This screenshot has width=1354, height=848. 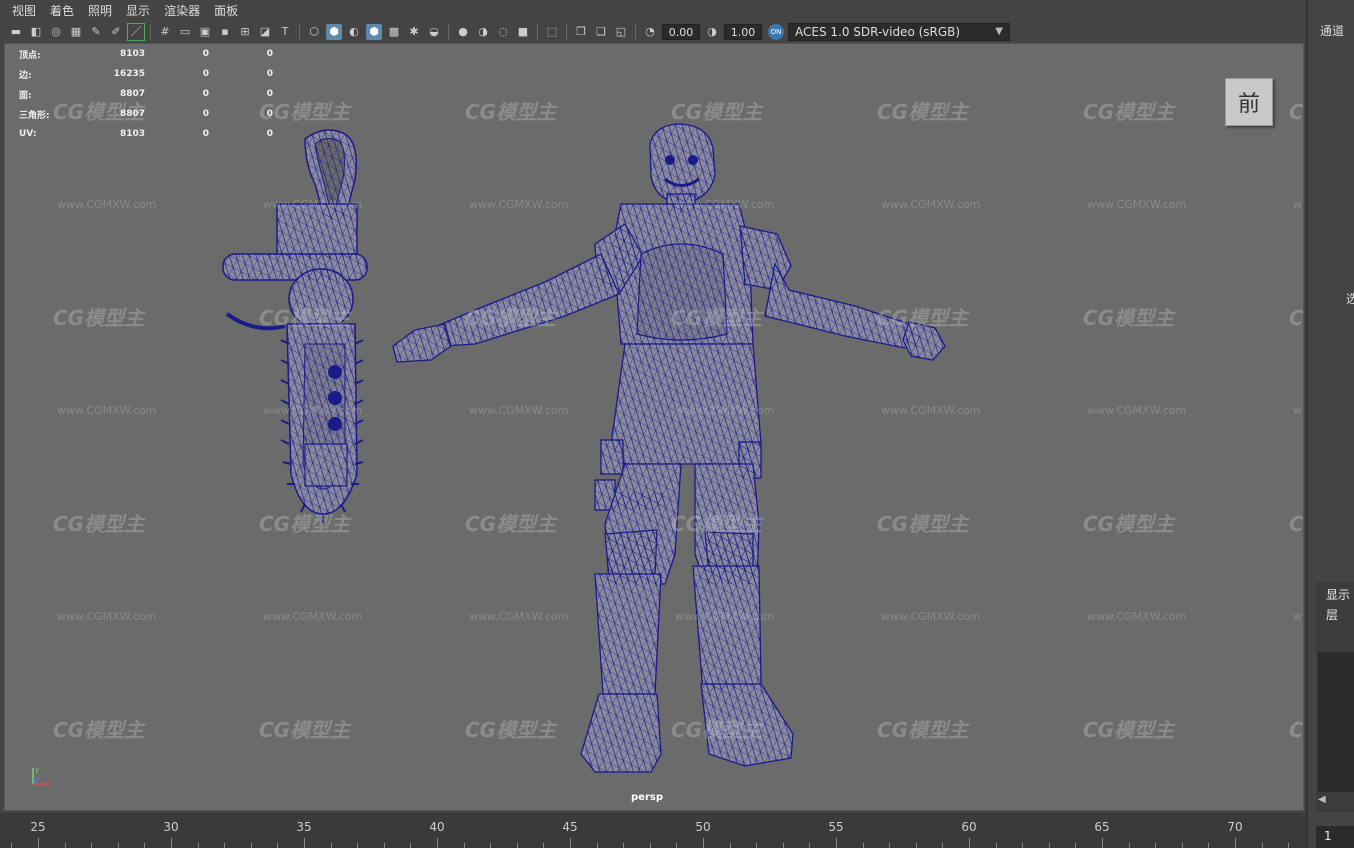 What do you see at coordinates (205, 74) in the screenshot?
I see `hud-value-selected: 0` at bounding box center [205, 74].